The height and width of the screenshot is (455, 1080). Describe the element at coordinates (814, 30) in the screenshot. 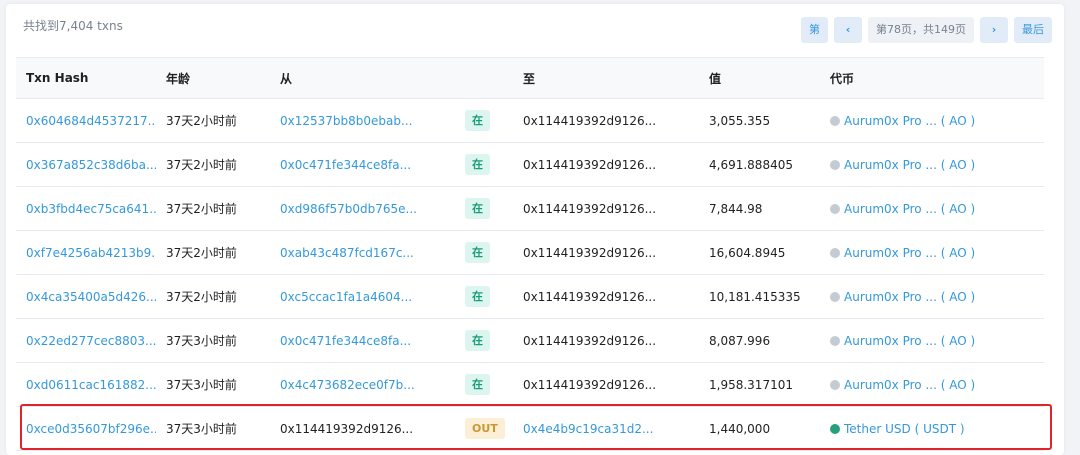

I see `first-page-button: 第` at that location.